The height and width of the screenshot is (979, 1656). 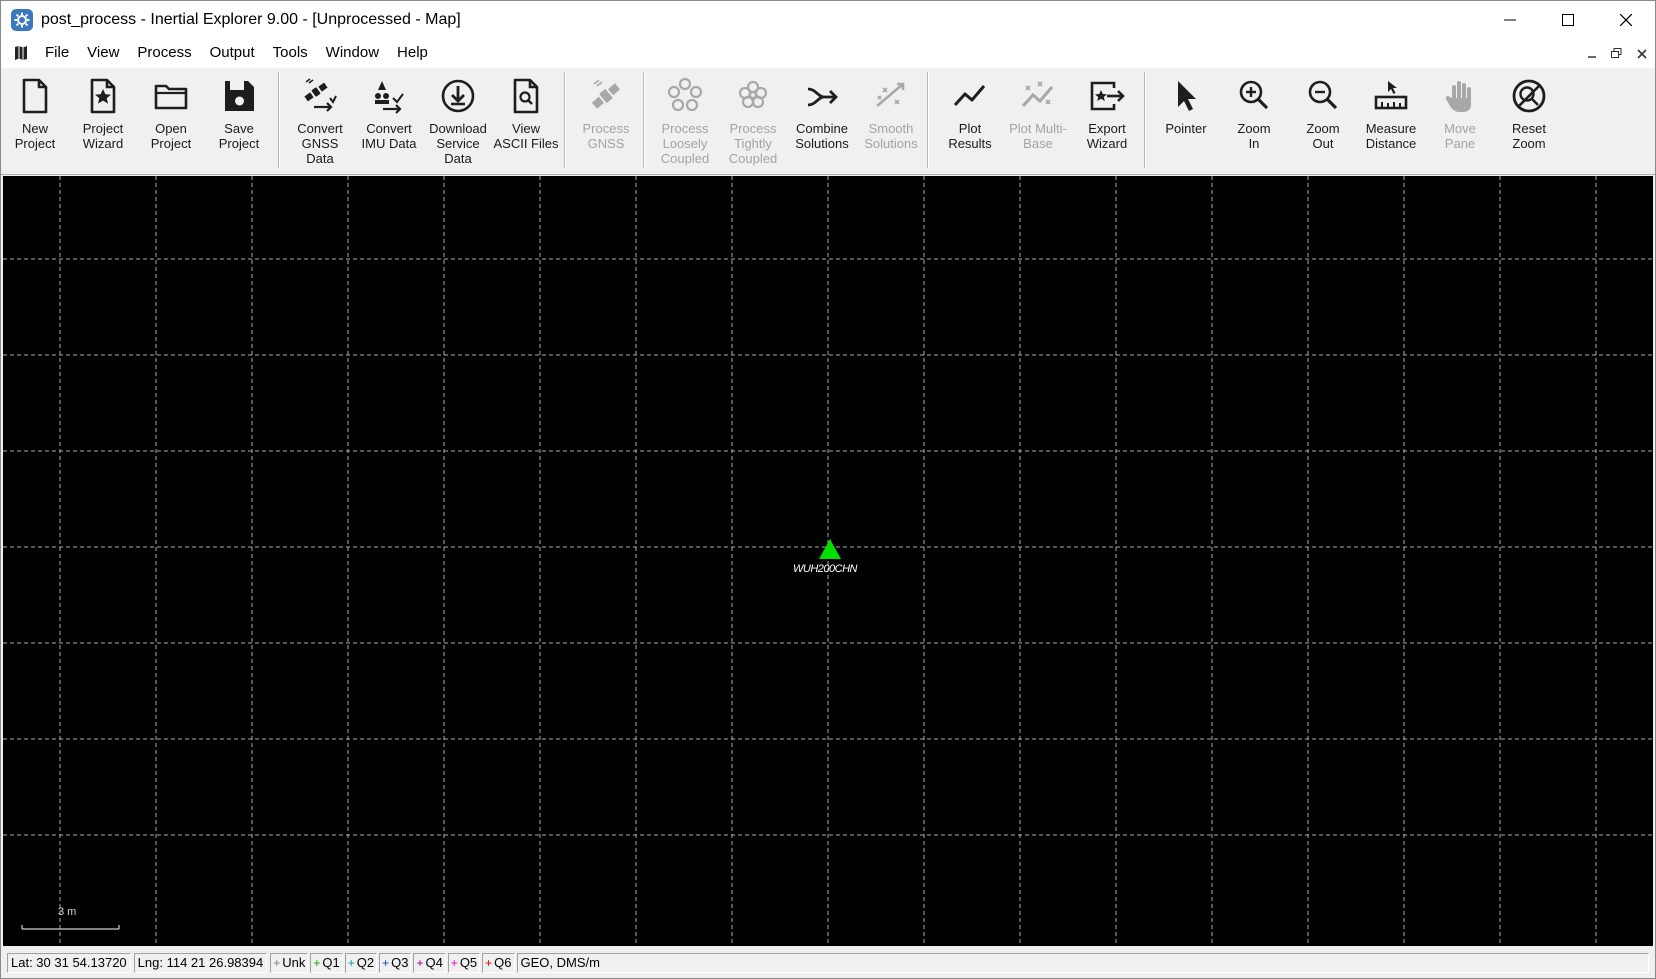 What do you see at coordinates (606, 124) in the screenshot?
I see `process-gnss-button: Process GNSS` at bounding box center [606, 124].